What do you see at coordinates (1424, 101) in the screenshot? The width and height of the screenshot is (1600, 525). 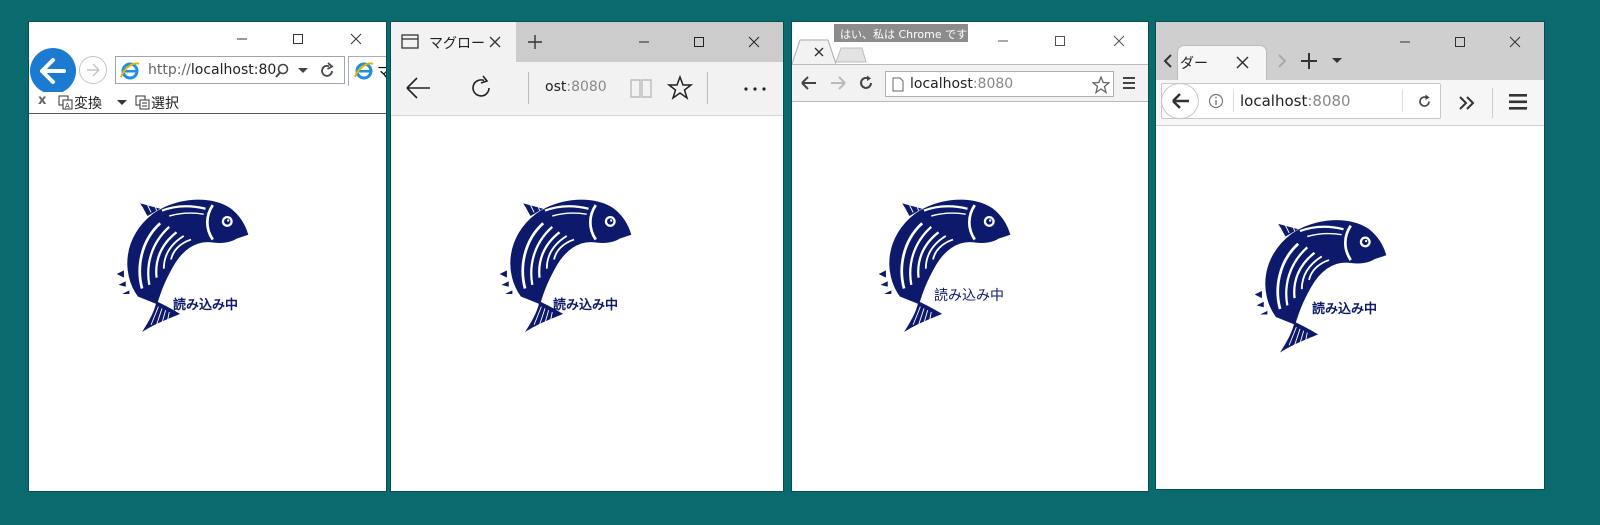 I see `reload-icon` at bounding box center [1424, 101].